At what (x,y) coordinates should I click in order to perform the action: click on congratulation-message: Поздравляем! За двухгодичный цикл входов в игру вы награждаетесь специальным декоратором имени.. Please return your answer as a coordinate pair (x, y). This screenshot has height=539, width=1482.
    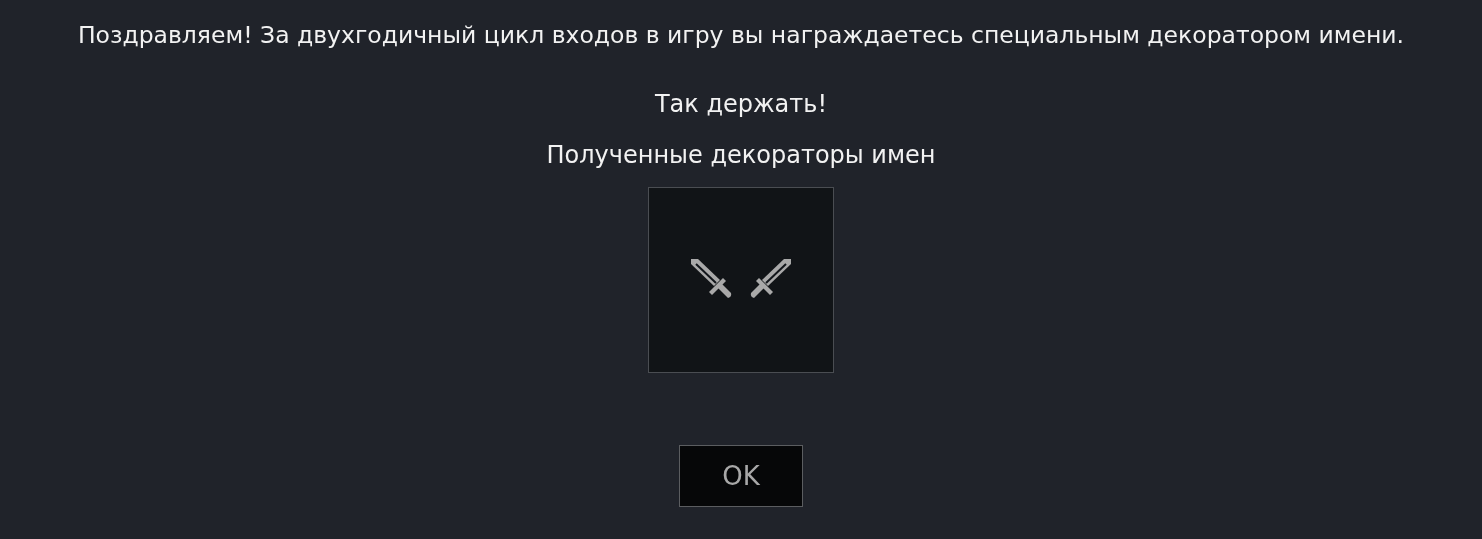
    Looking at the image, I should click on (741, 35).